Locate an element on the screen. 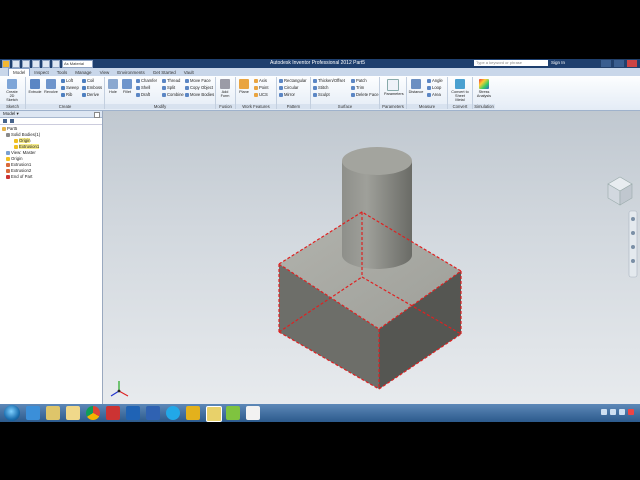  emboss-button: Emboss is located at coordinates (92, 88).